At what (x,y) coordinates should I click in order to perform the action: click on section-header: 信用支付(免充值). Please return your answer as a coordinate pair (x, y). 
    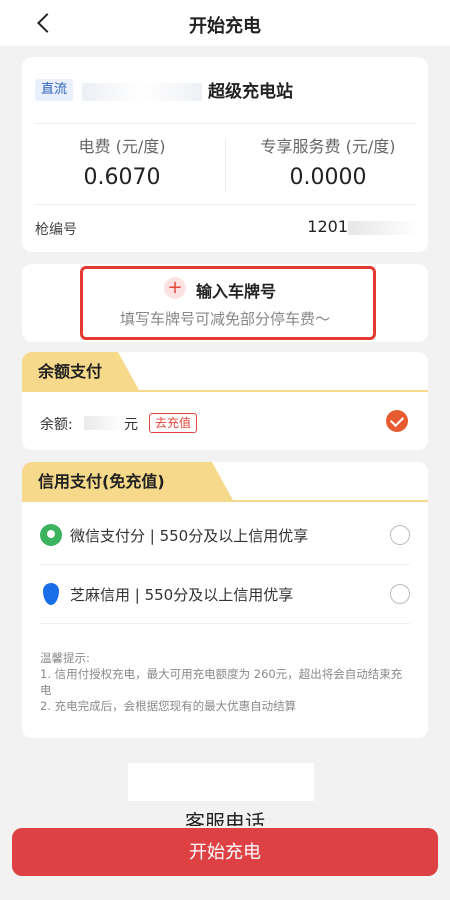
    Looking at the image, I should click on (225, 482).